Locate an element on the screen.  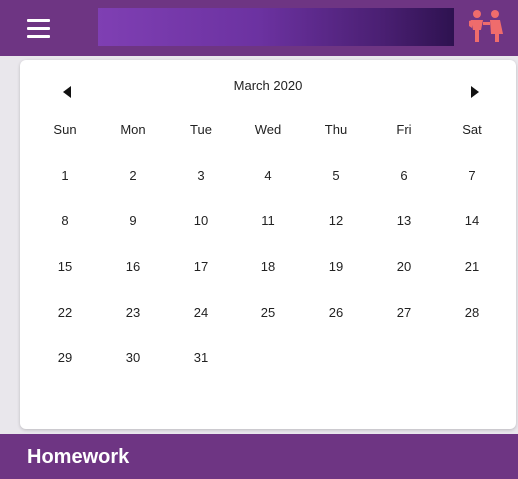
calendar-day: 14 is located at coordinates (472, 221).